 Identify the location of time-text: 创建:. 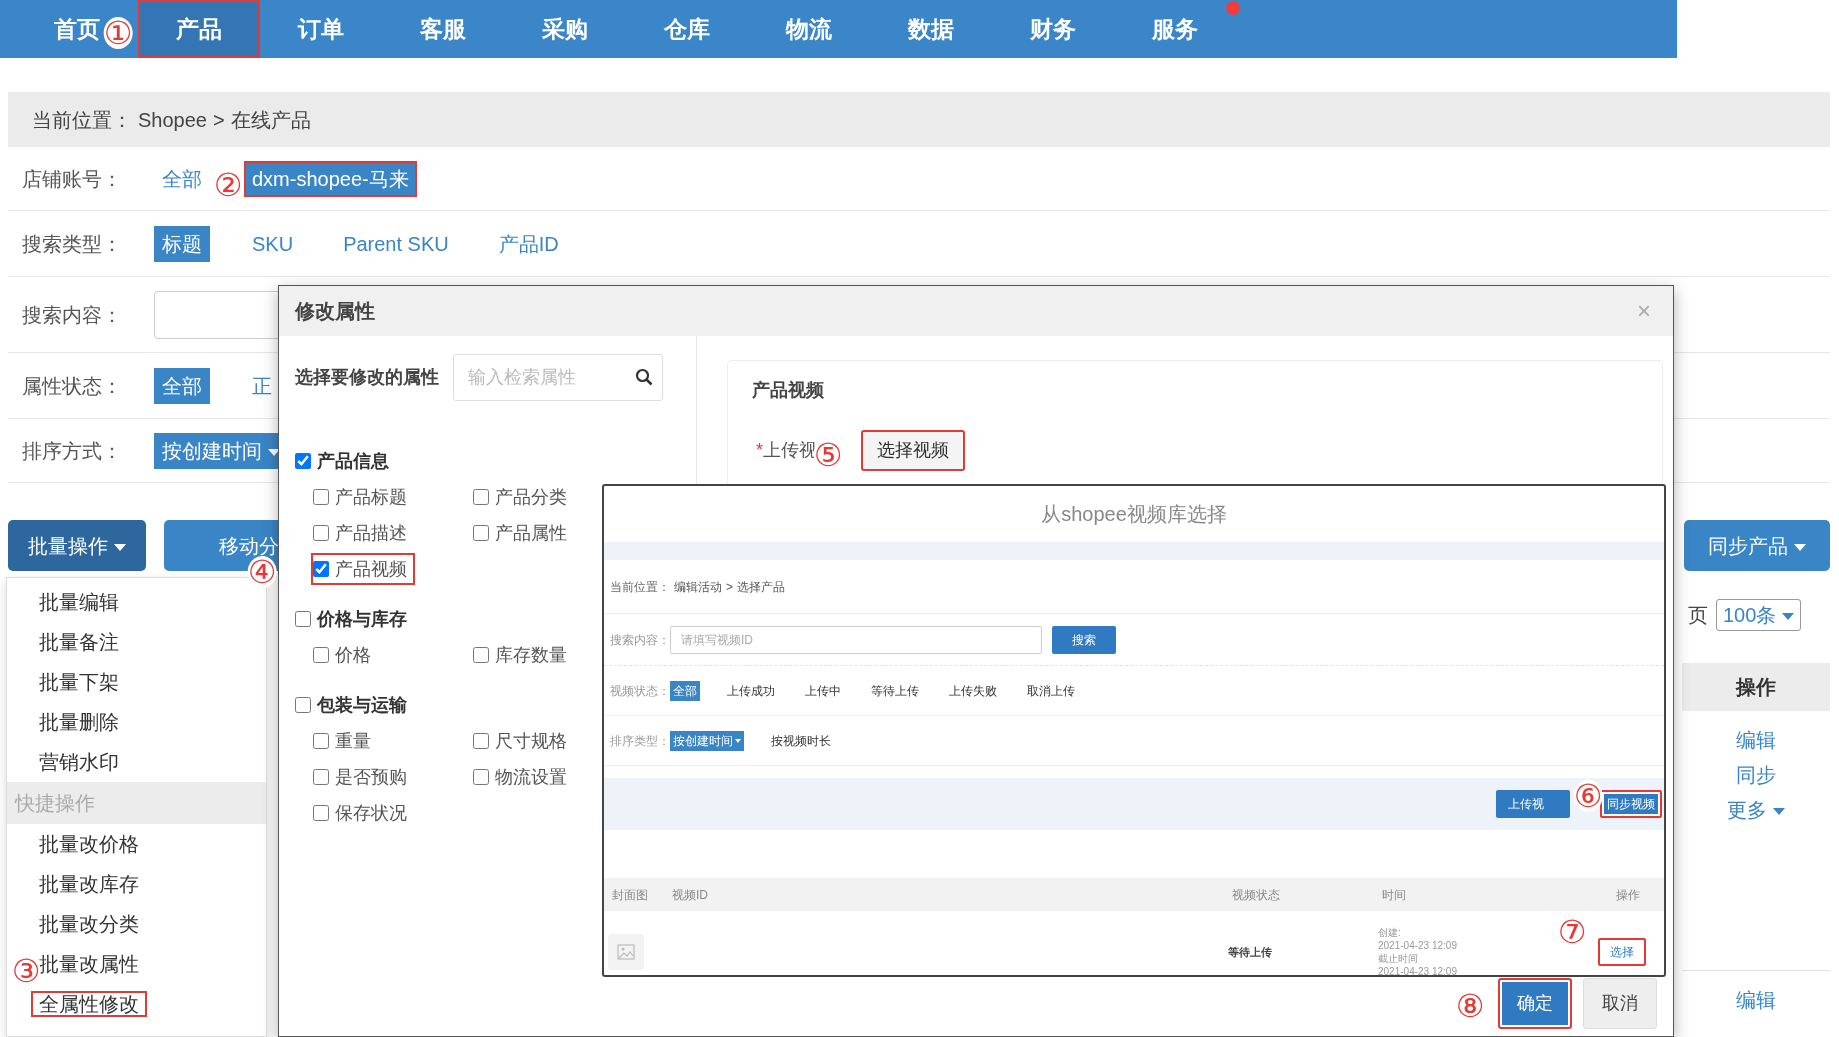
(1390, 932).